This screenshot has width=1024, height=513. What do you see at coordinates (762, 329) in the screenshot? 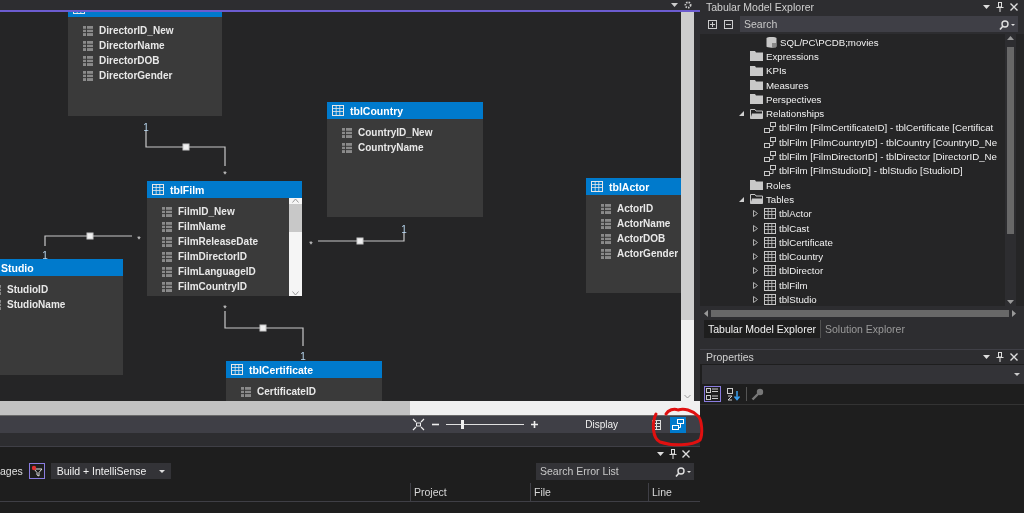
I see `panel-tab: Tabular Model Explorer` at bounding box center [762, 329].